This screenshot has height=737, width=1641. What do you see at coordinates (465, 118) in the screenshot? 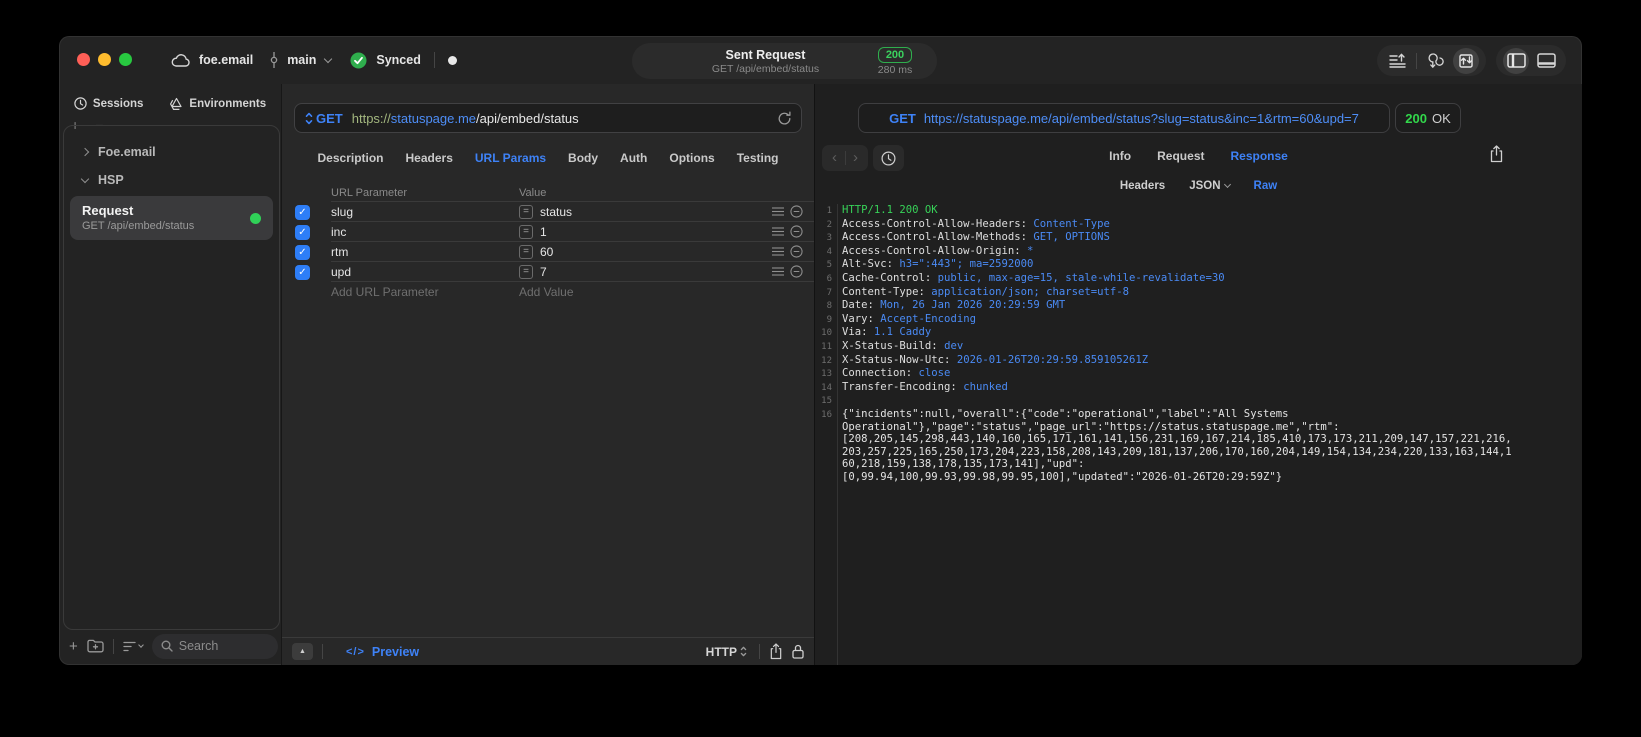
I see `request-url-input: https://statuspage.me/api/embed/status` at bounding box center [465, 118].